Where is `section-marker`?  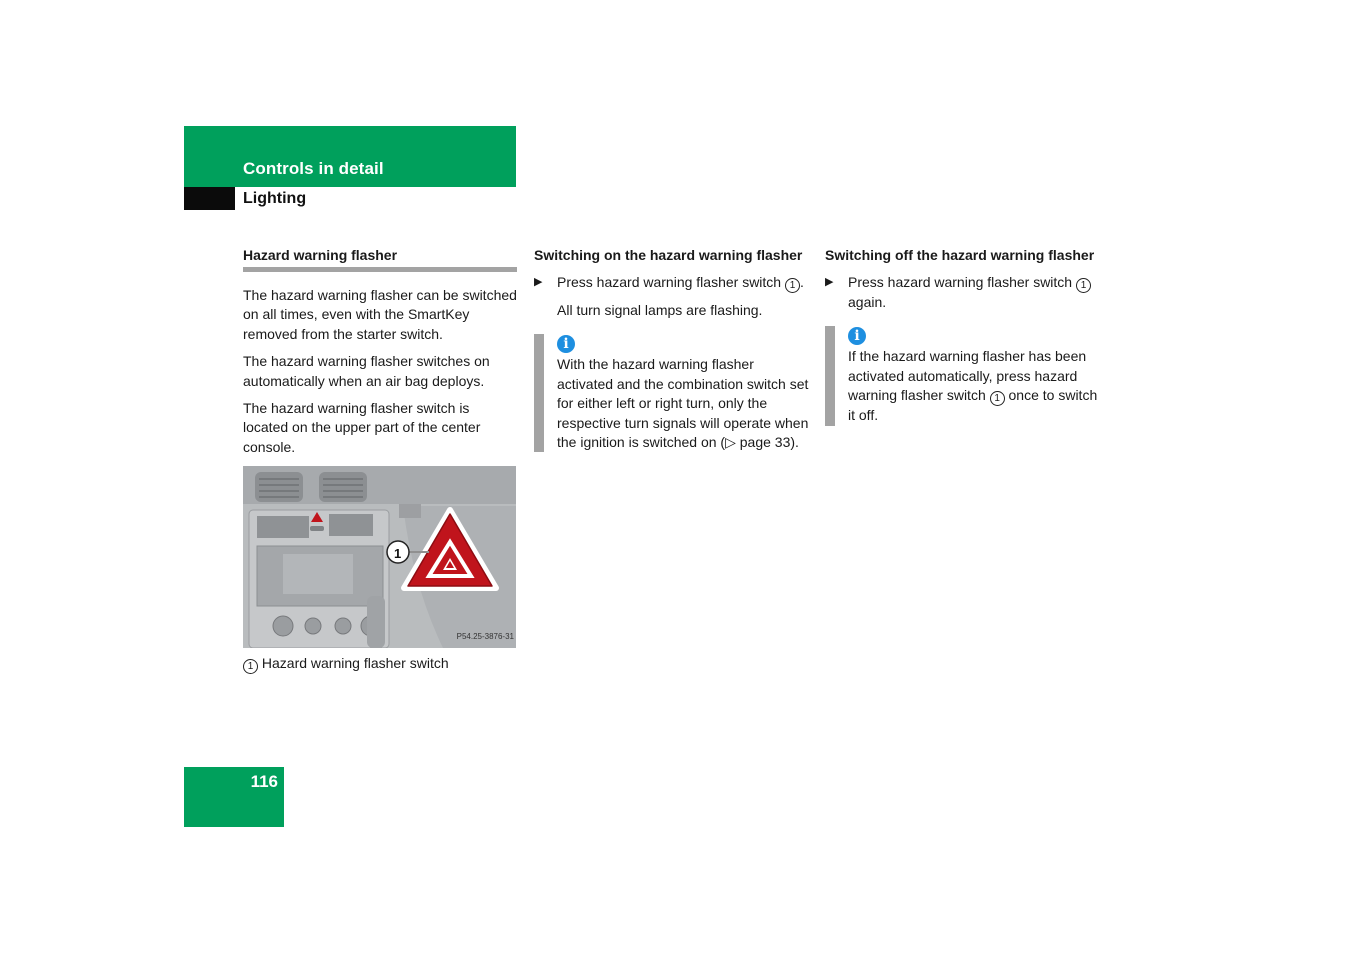 section-marker is located at coordinates (209, 198).